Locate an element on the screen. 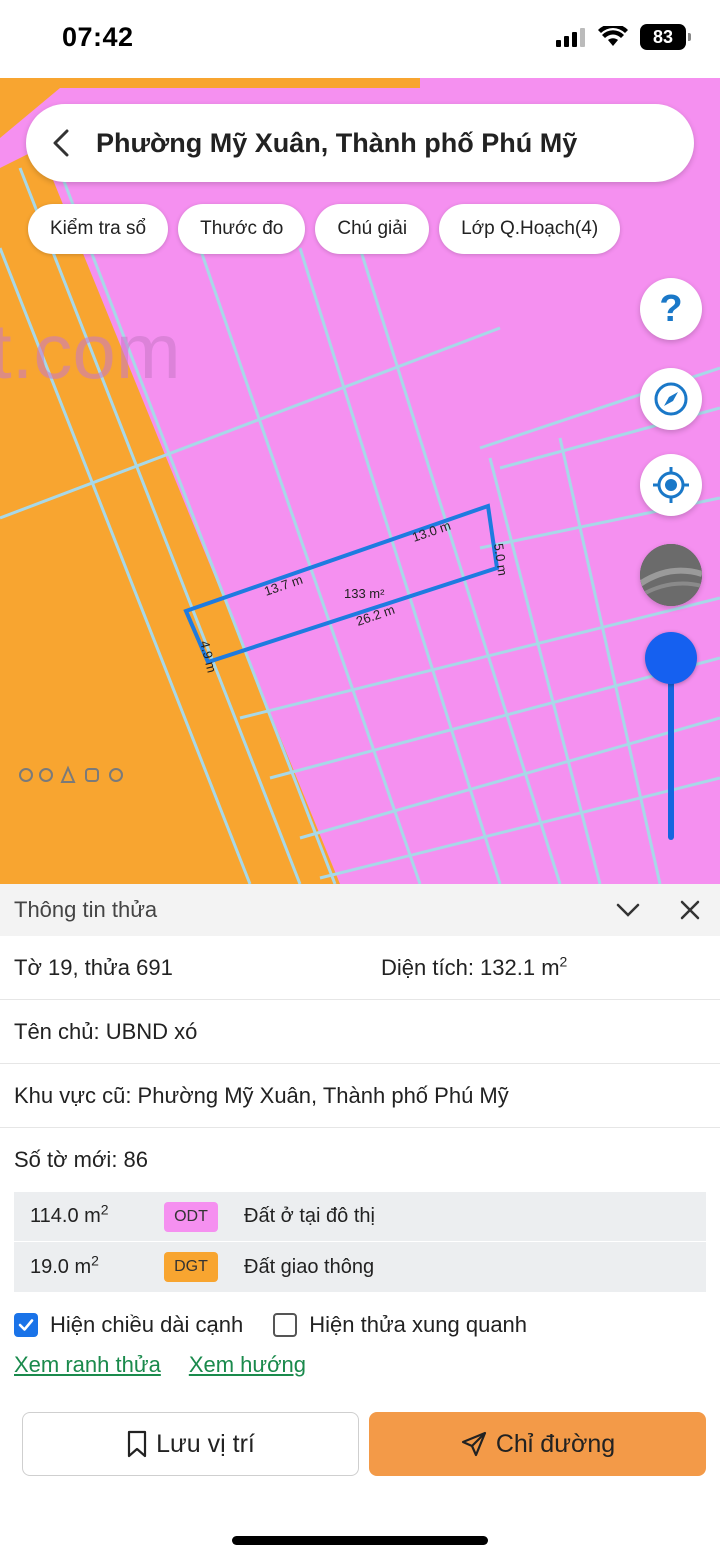  directions-label: Chỉ đường is located at coordinates (555, 1443).